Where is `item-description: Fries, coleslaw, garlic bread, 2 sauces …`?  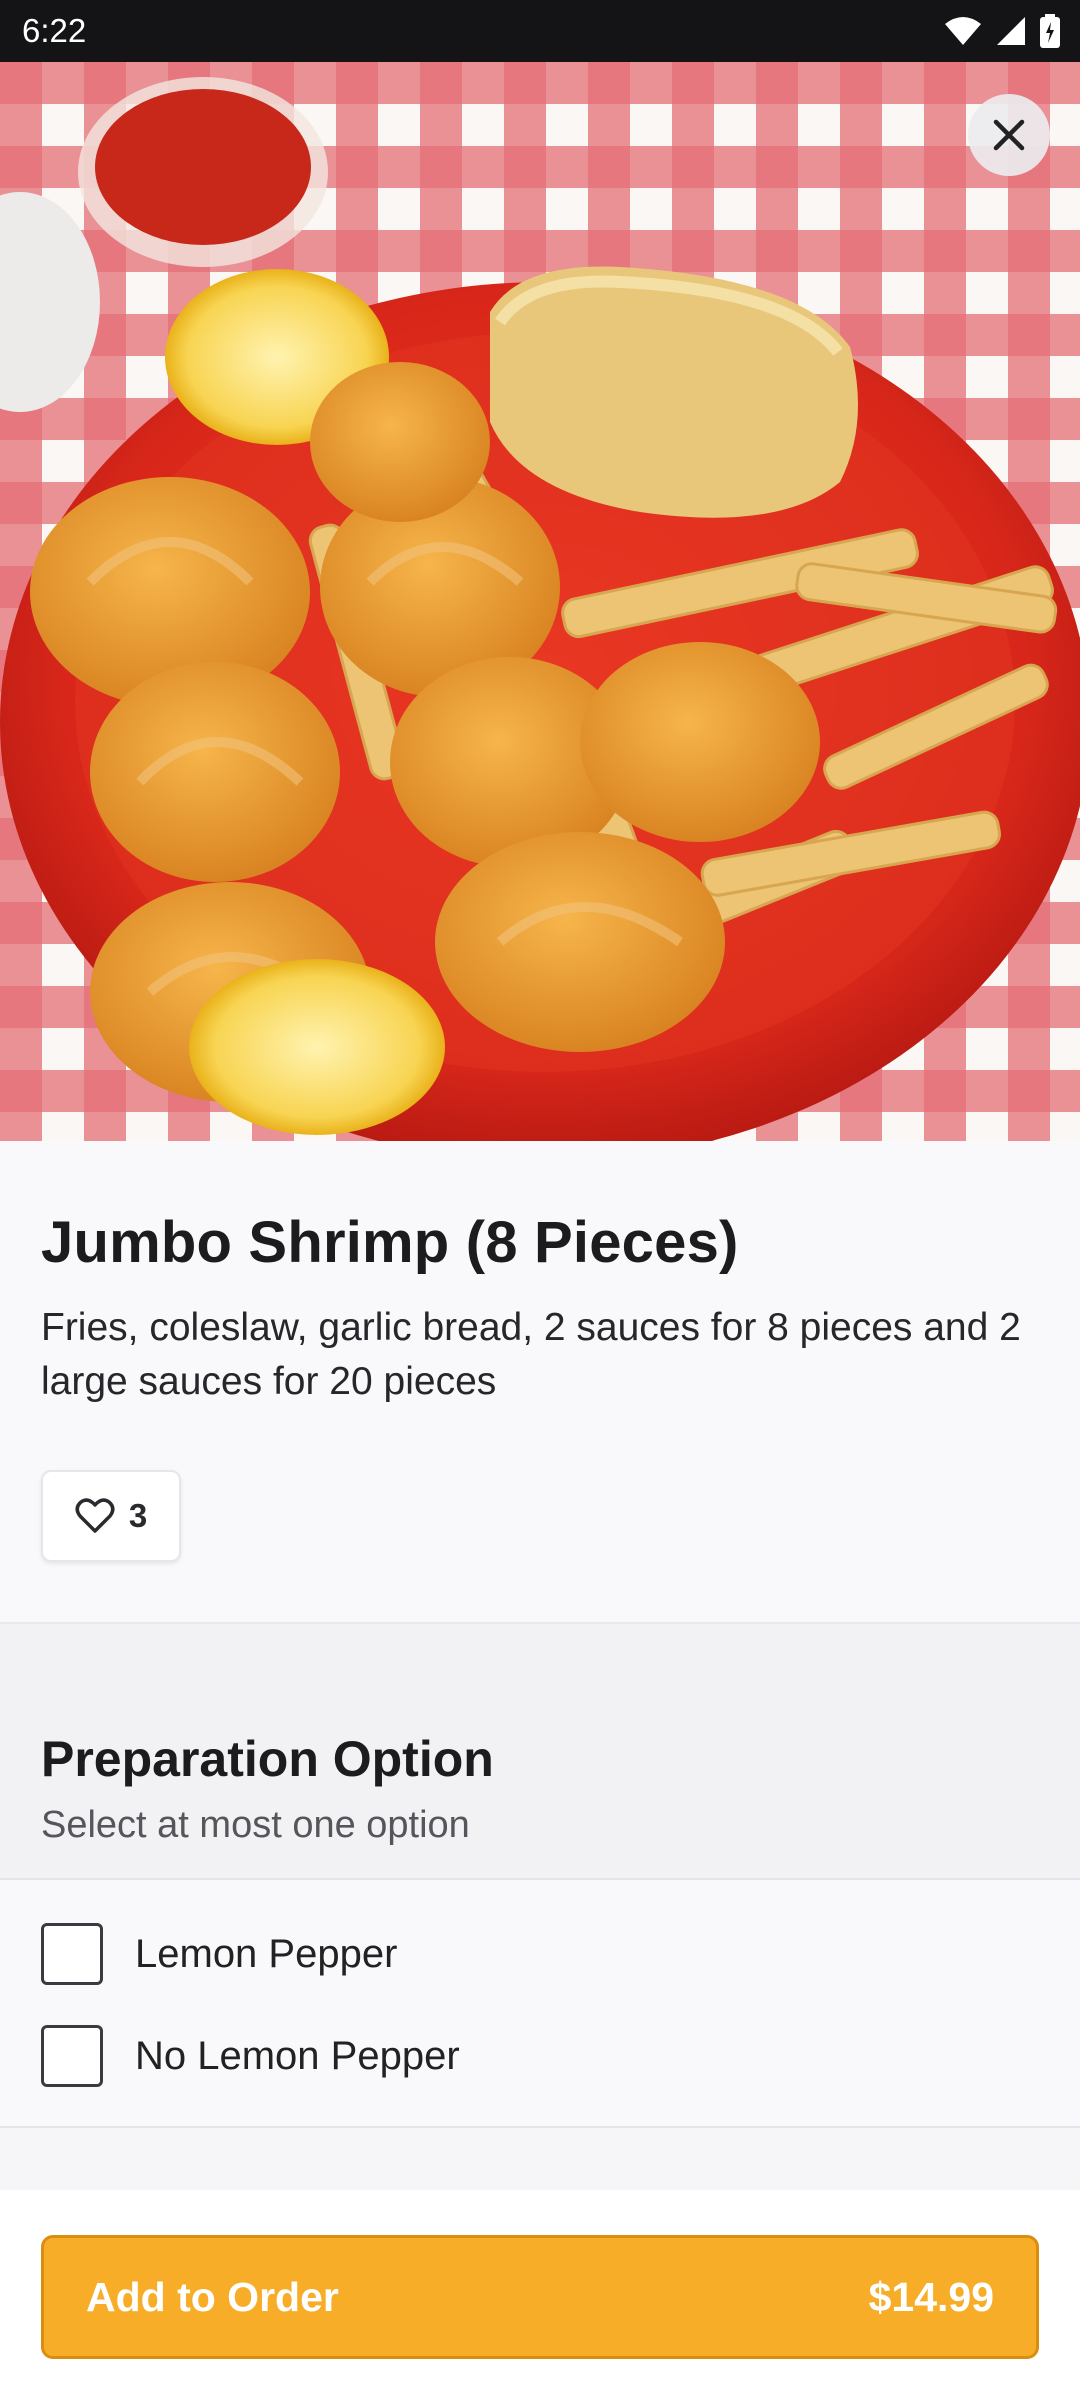
item-description: Fries, coleslaw, garlic bread, 2 sauces … is located at coordinates (531, 1354).